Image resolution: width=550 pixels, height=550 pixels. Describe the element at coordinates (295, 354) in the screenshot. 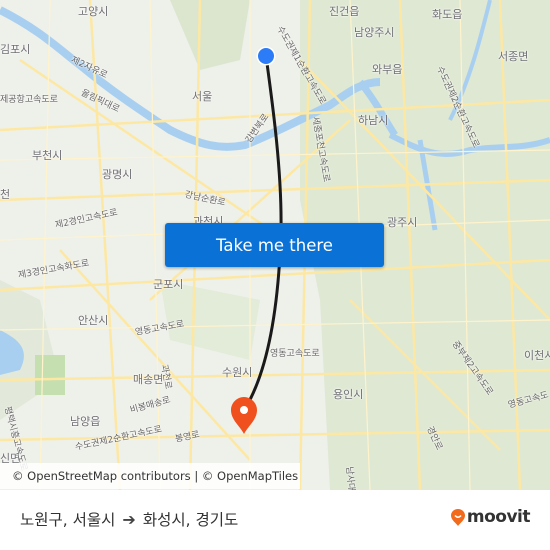

I see `road-label-yeongdong-2: 영동고속도로` at that location.